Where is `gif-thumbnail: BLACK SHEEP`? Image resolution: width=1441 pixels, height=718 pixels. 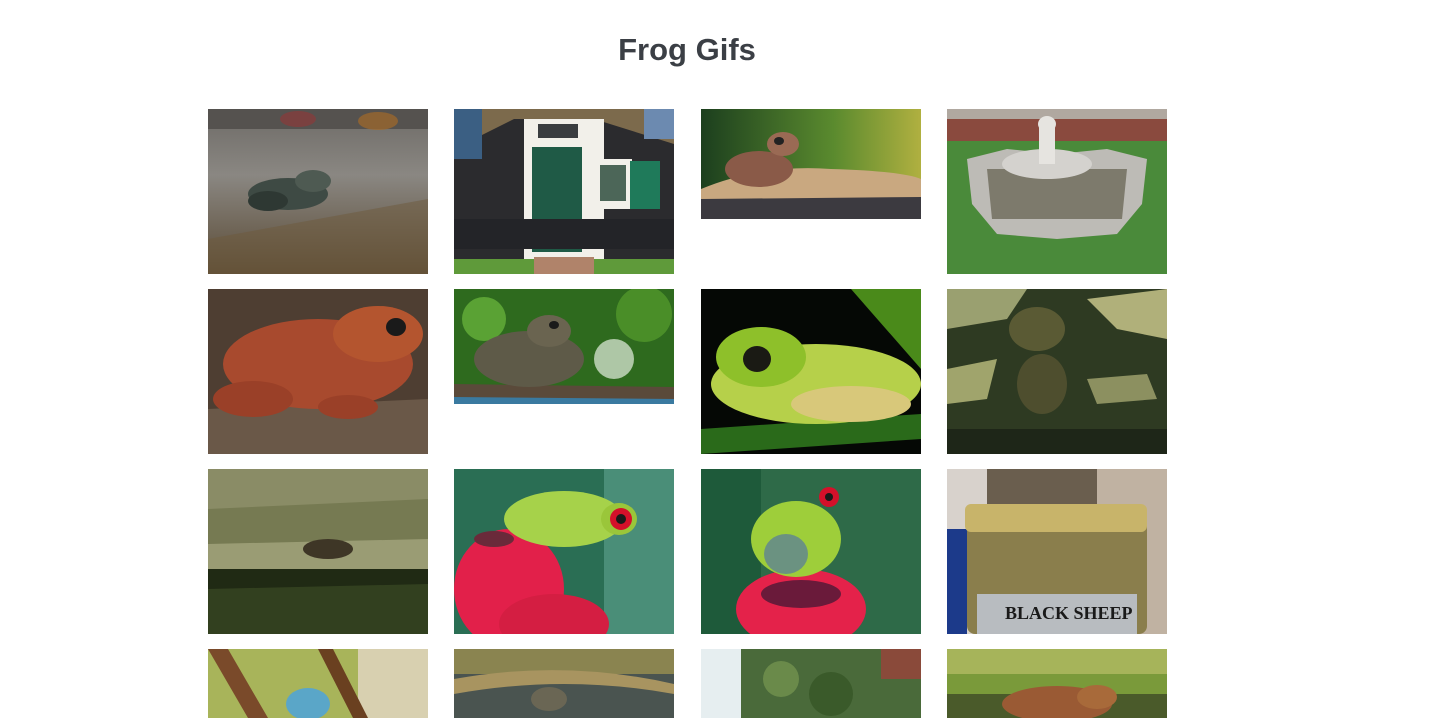
gif-thumbnail: BLACK SHEEP is located at coordinates (1057, 551).